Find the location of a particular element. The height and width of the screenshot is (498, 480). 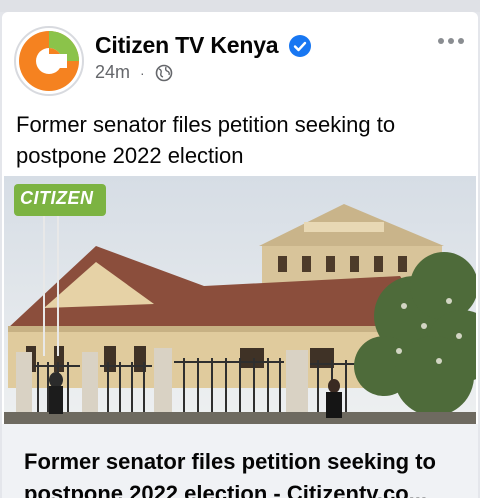

page-name: Citizen TV Kenya is located at coordinates (187, 45).